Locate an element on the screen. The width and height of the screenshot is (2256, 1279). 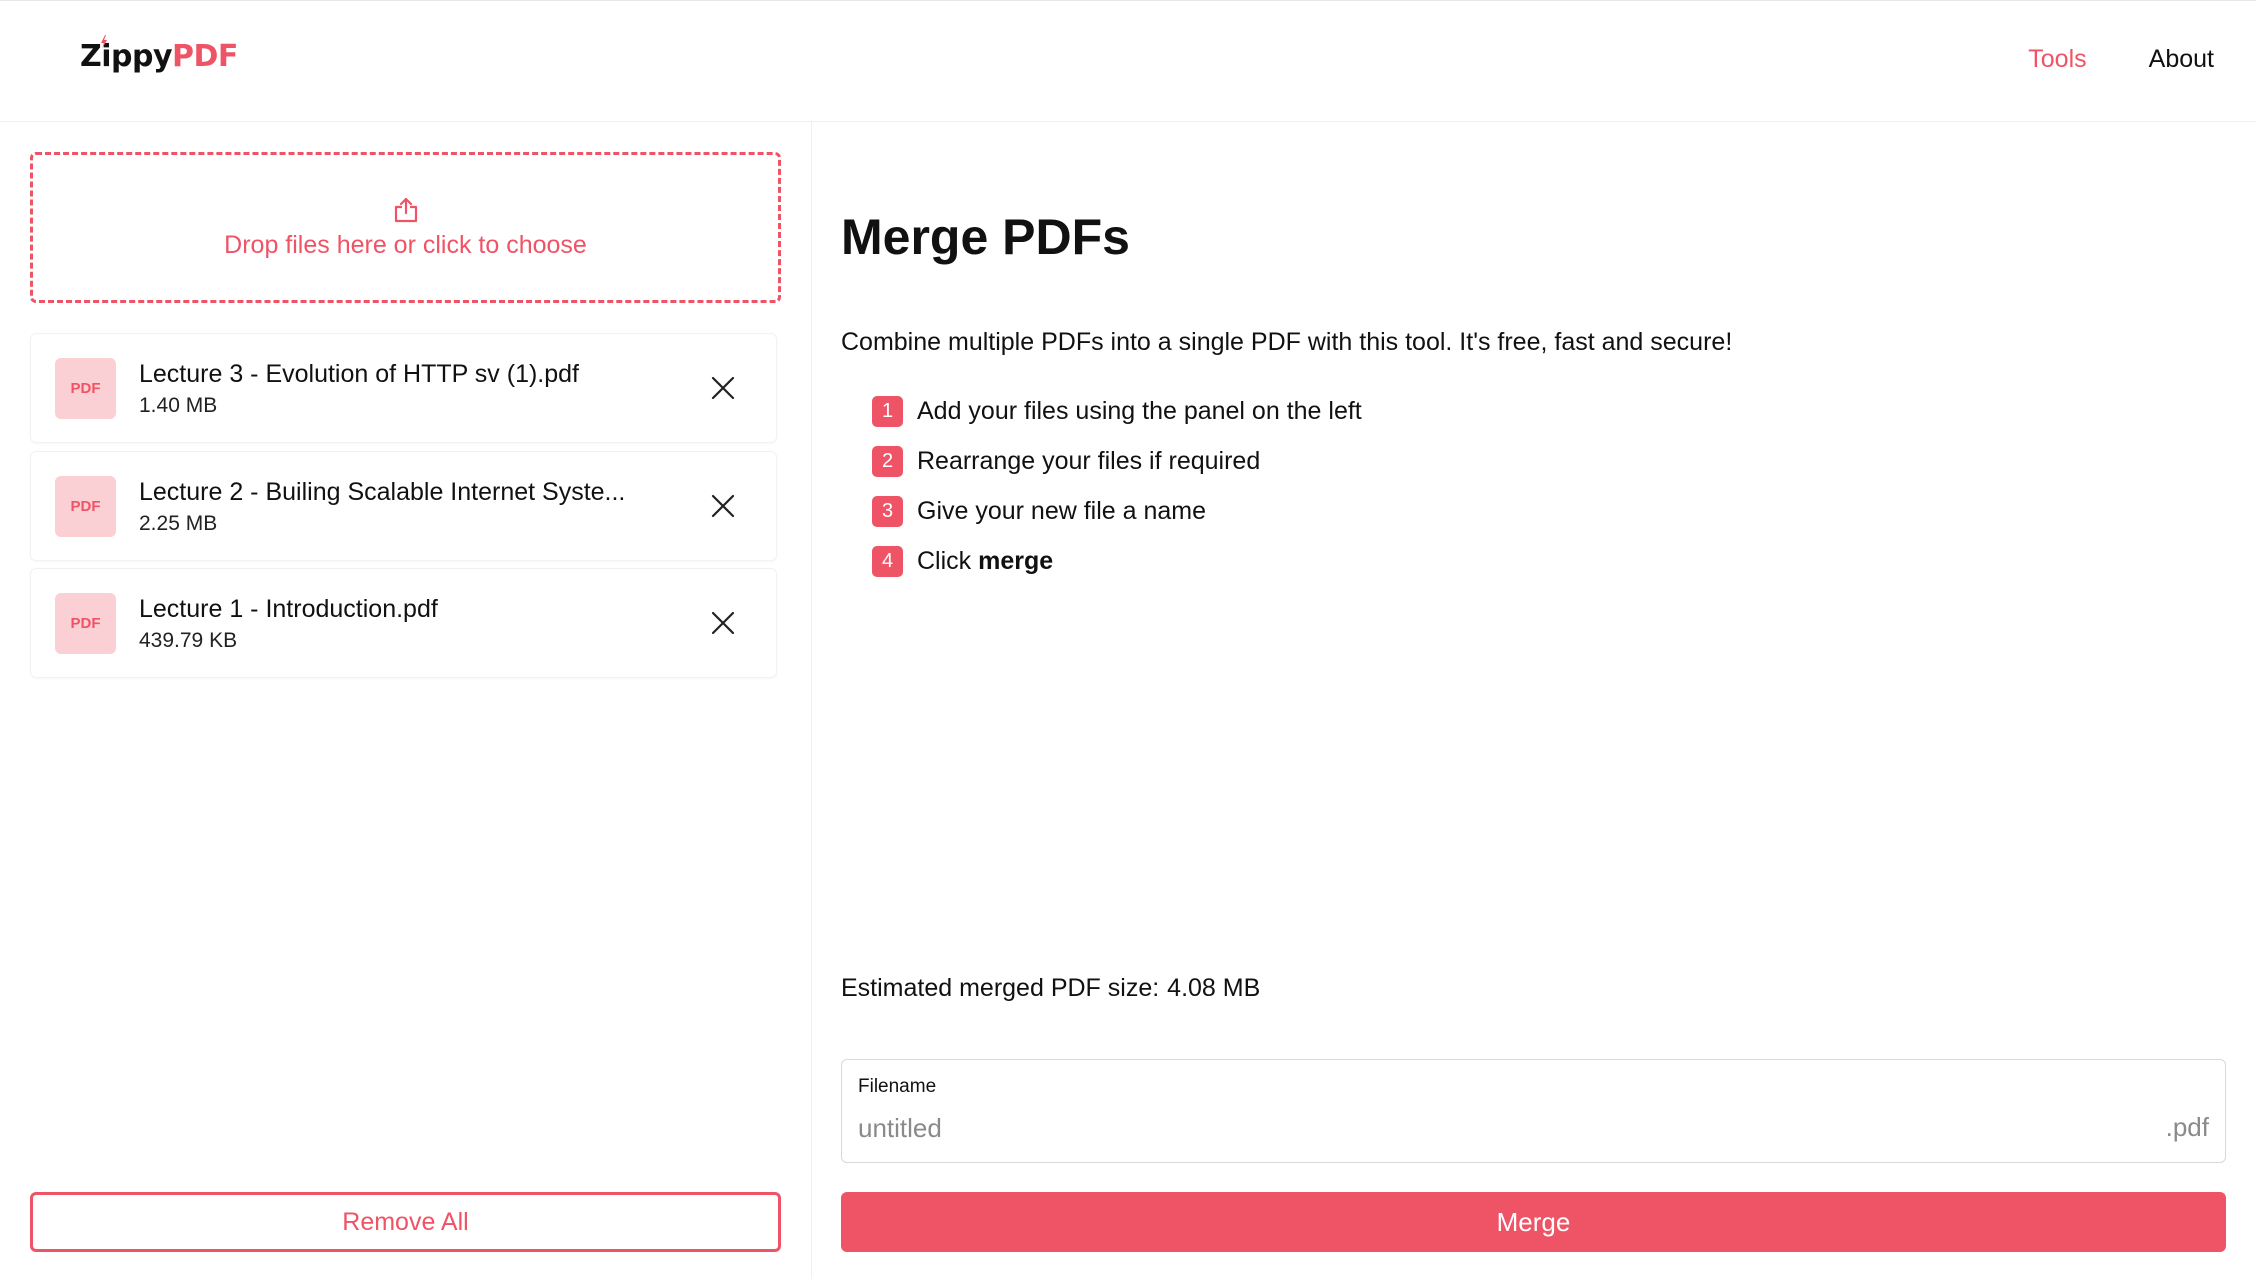
merge-button: Merge is located at coordinates (1533, 1222).